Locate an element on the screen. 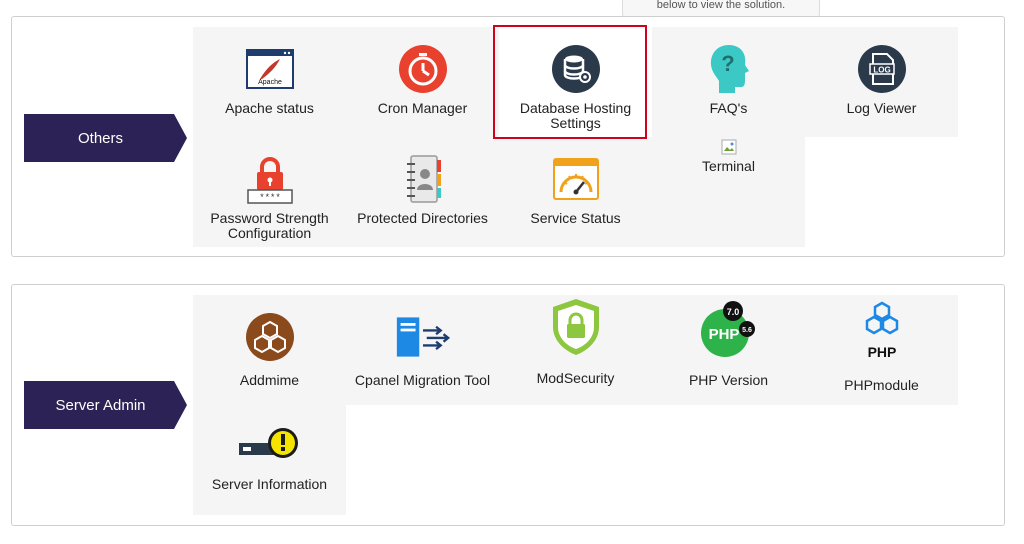 This screenshot has height=544, width=1024. tile-label: Addmime is located at coordinates (269, 380).